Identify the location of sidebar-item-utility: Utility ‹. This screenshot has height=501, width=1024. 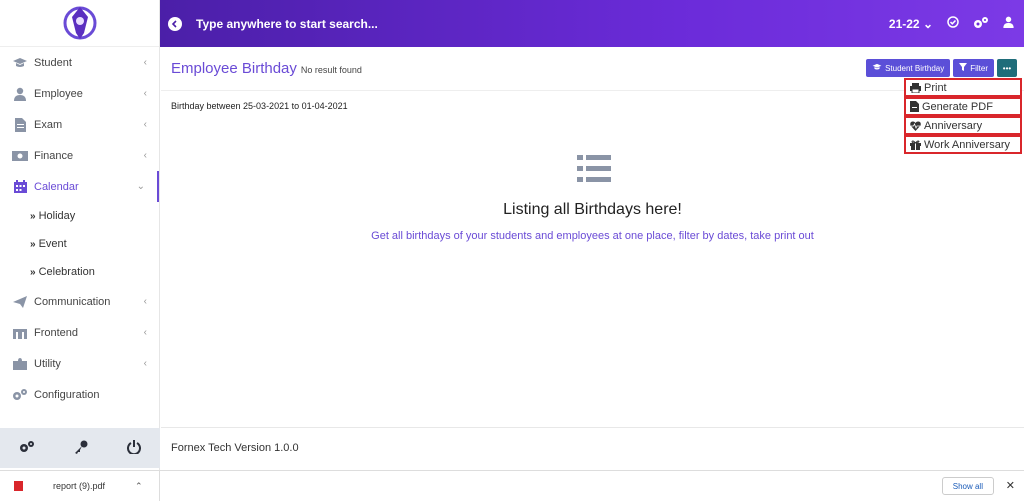
(79, 363).